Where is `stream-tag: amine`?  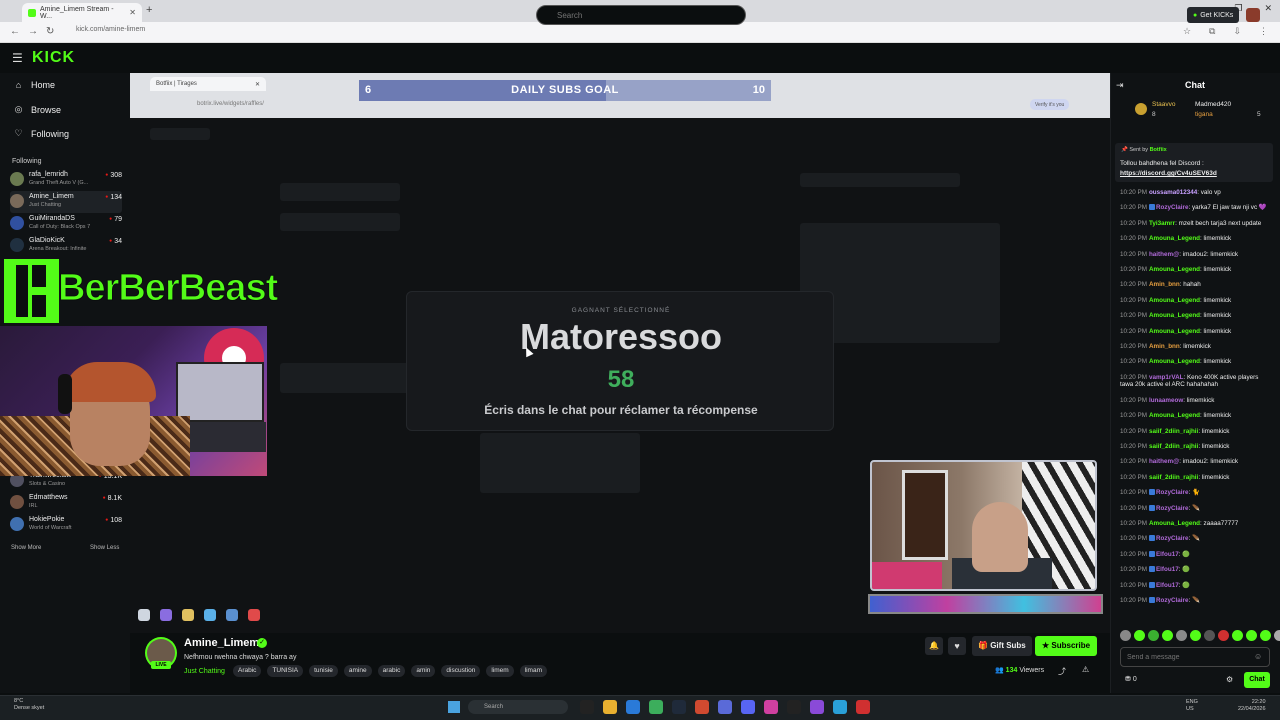
stream-tag: amine is located at coordinates (357, 671).